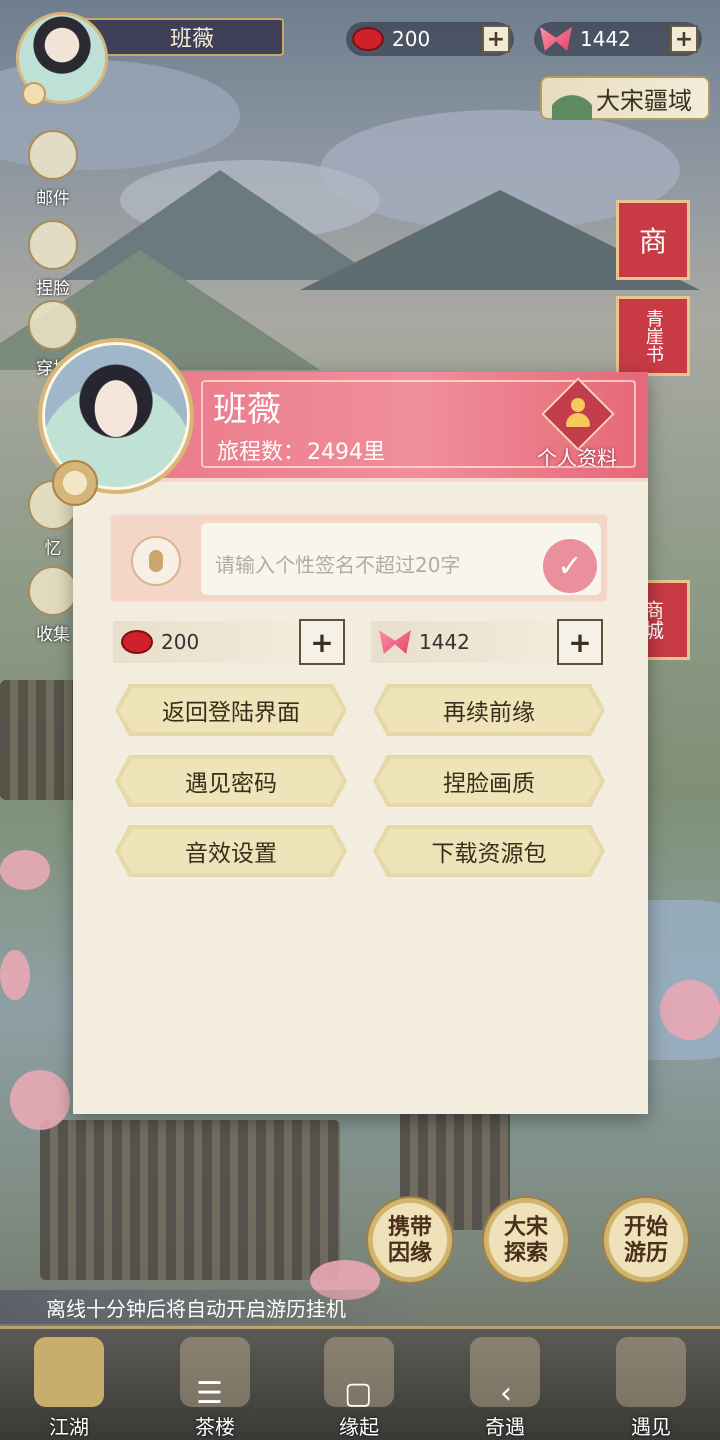 This screenshot has height=1440, width=720. What do you see at coordinates (506, 1393) in the screenshot?
I see `system-back-key: ‹` at bounding box center [506, 1393].